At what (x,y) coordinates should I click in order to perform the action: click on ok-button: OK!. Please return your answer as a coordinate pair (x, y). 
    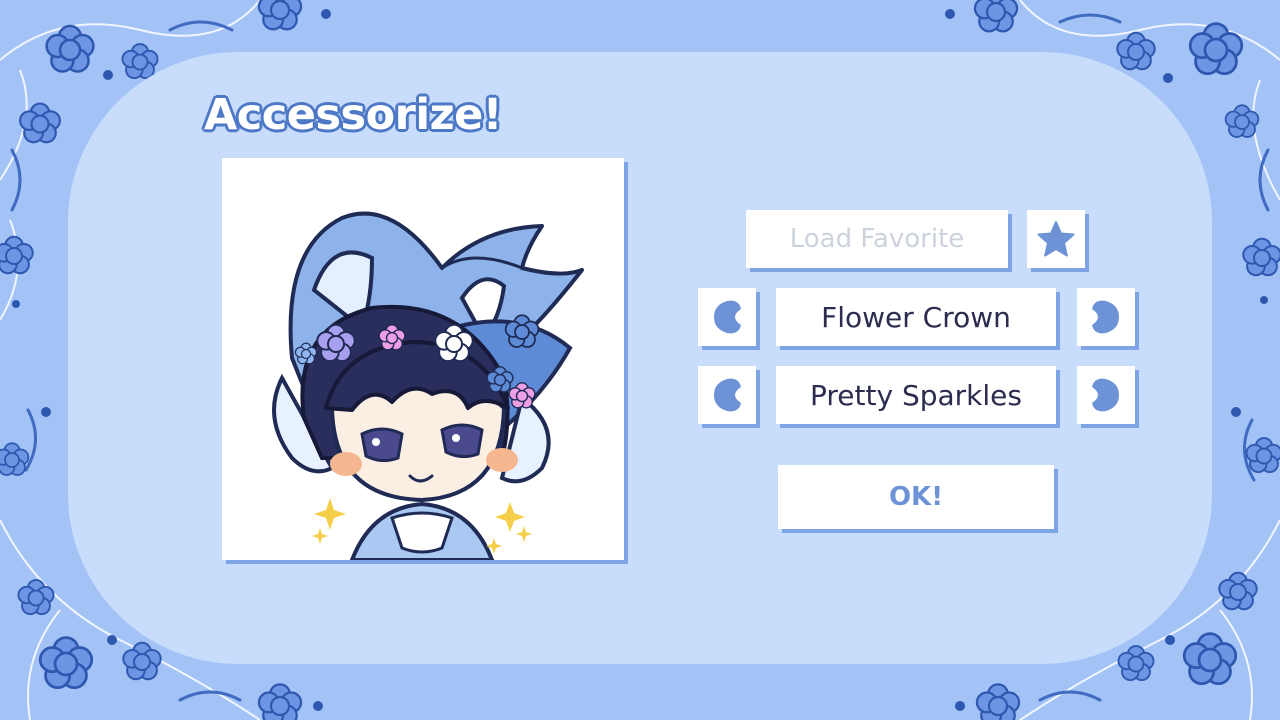
    Looking at the image, I should click on (916, 497).